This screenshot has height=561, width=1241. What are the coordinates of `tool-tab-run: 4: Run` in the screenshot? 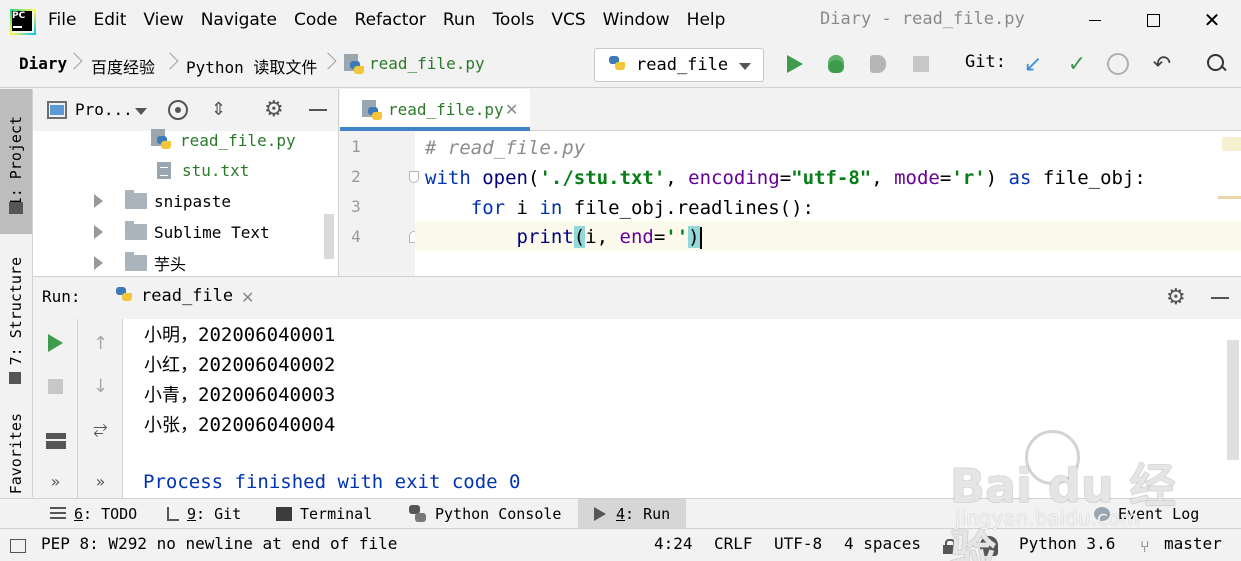 It's located at (632, 514).